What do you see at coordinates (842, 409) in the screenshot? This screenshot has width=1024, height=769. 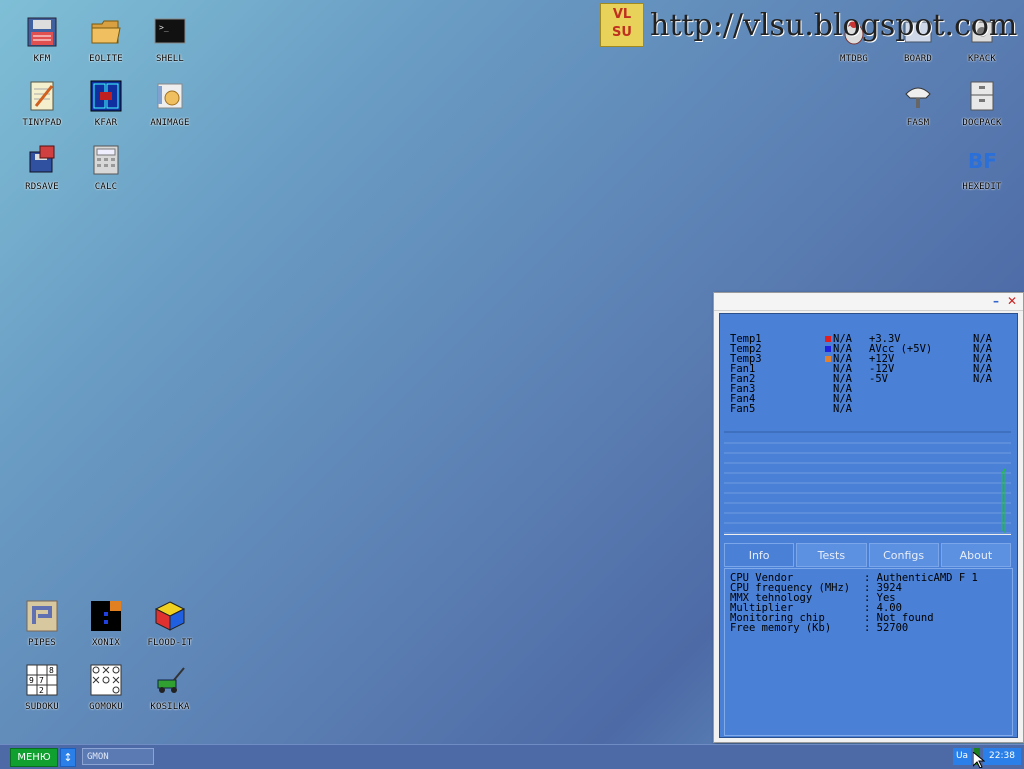 I see `sensor-value: N/A` at bounding box center [842, 409].